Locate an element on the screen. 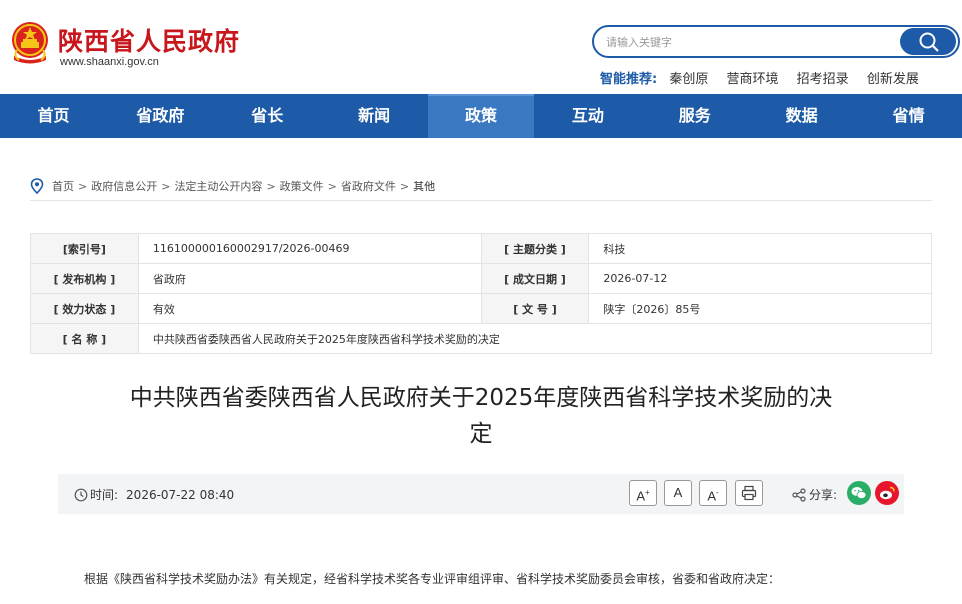 This screenshot has height=604, width=962. meta-value: 有效 is located at coordinates (309, 308).